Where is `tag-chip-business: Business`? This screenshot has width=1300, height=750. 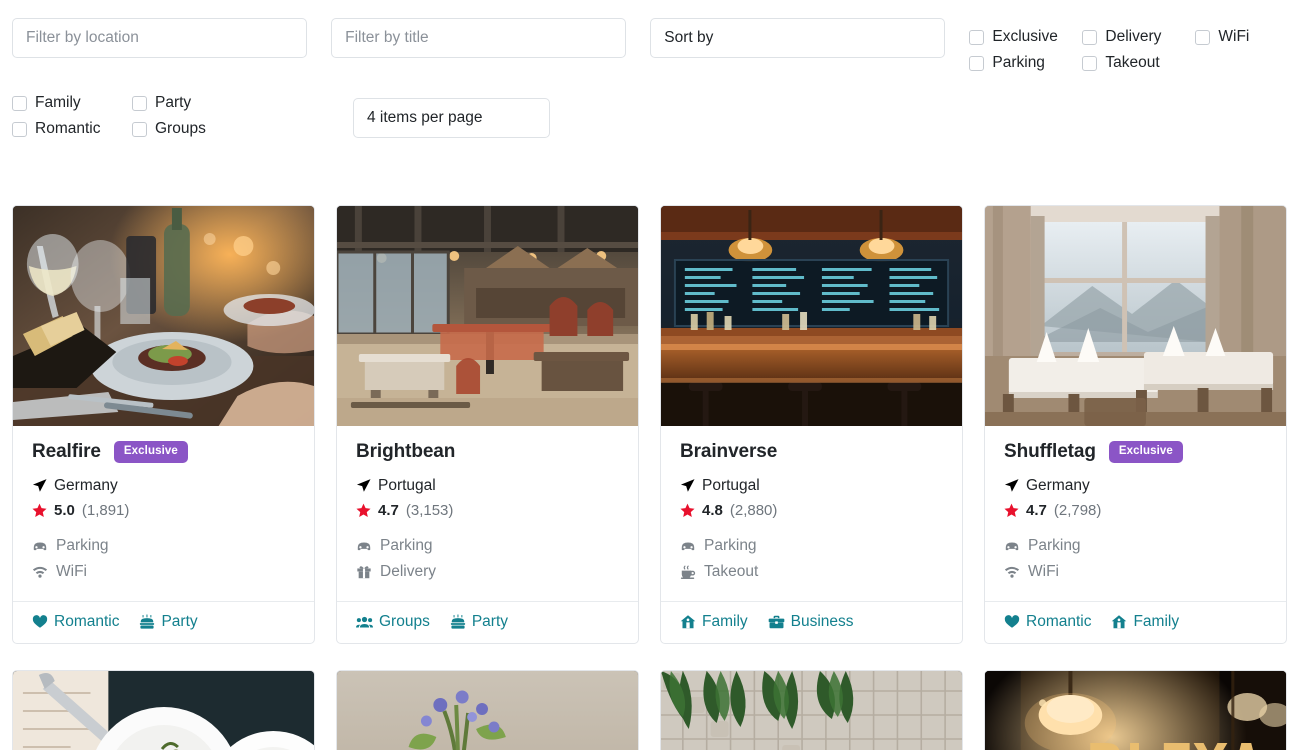 tag-chip-business: Business is located at coordinates (811, 622).